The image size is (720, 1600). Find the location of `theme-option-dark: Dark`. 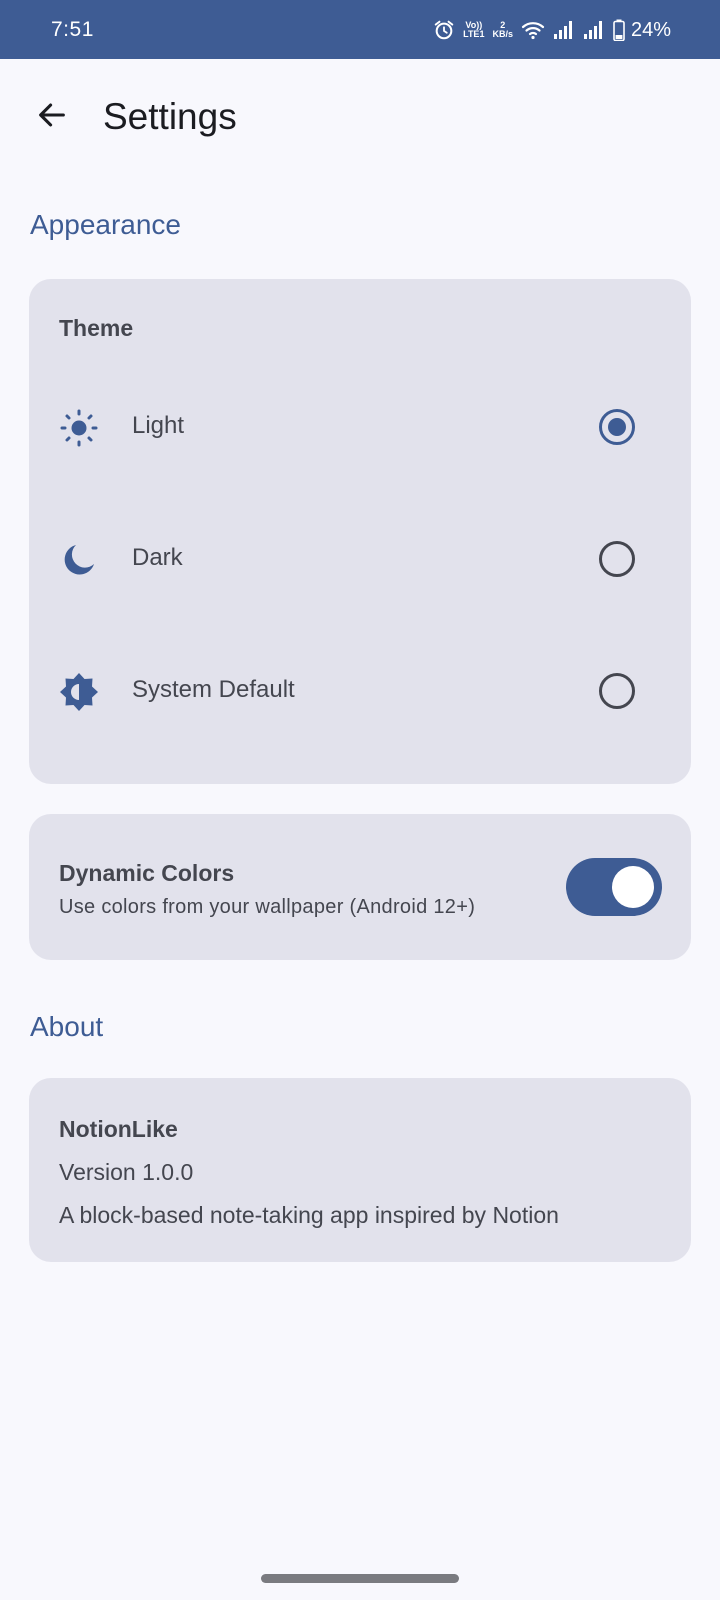

theme-option-dark: Dark is located at coordinates (360, 558).